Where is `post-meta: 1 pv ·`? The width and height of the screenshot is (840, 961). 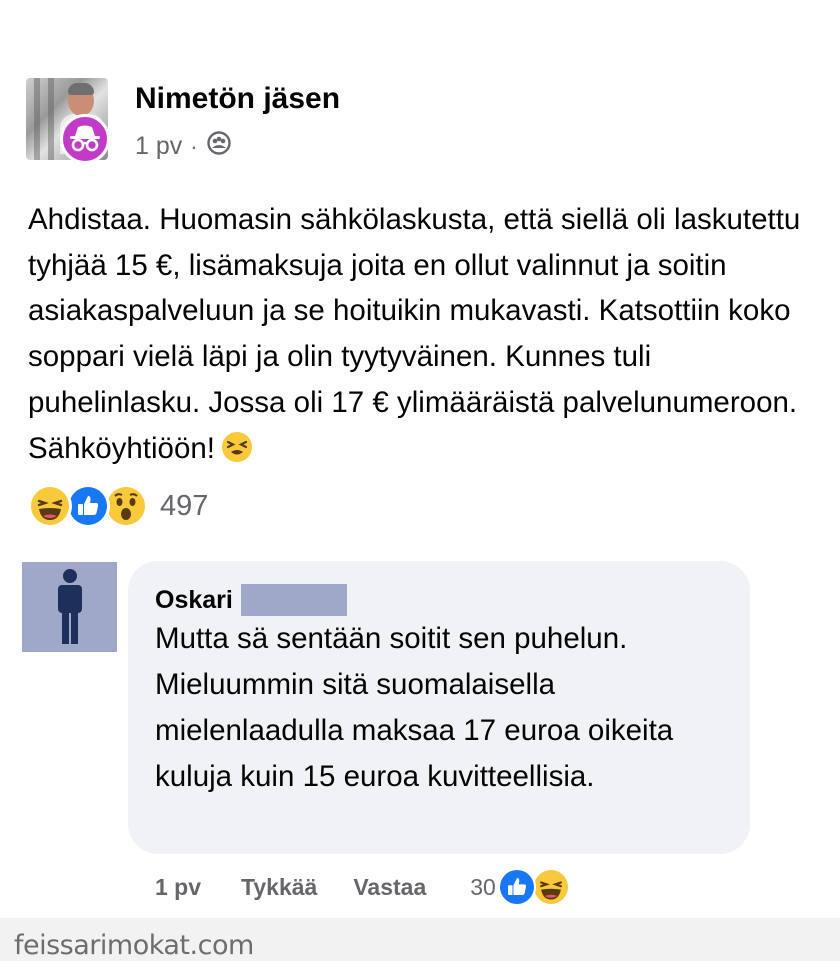 post-meta: 1 pv · is located at coordinates (183, 146).